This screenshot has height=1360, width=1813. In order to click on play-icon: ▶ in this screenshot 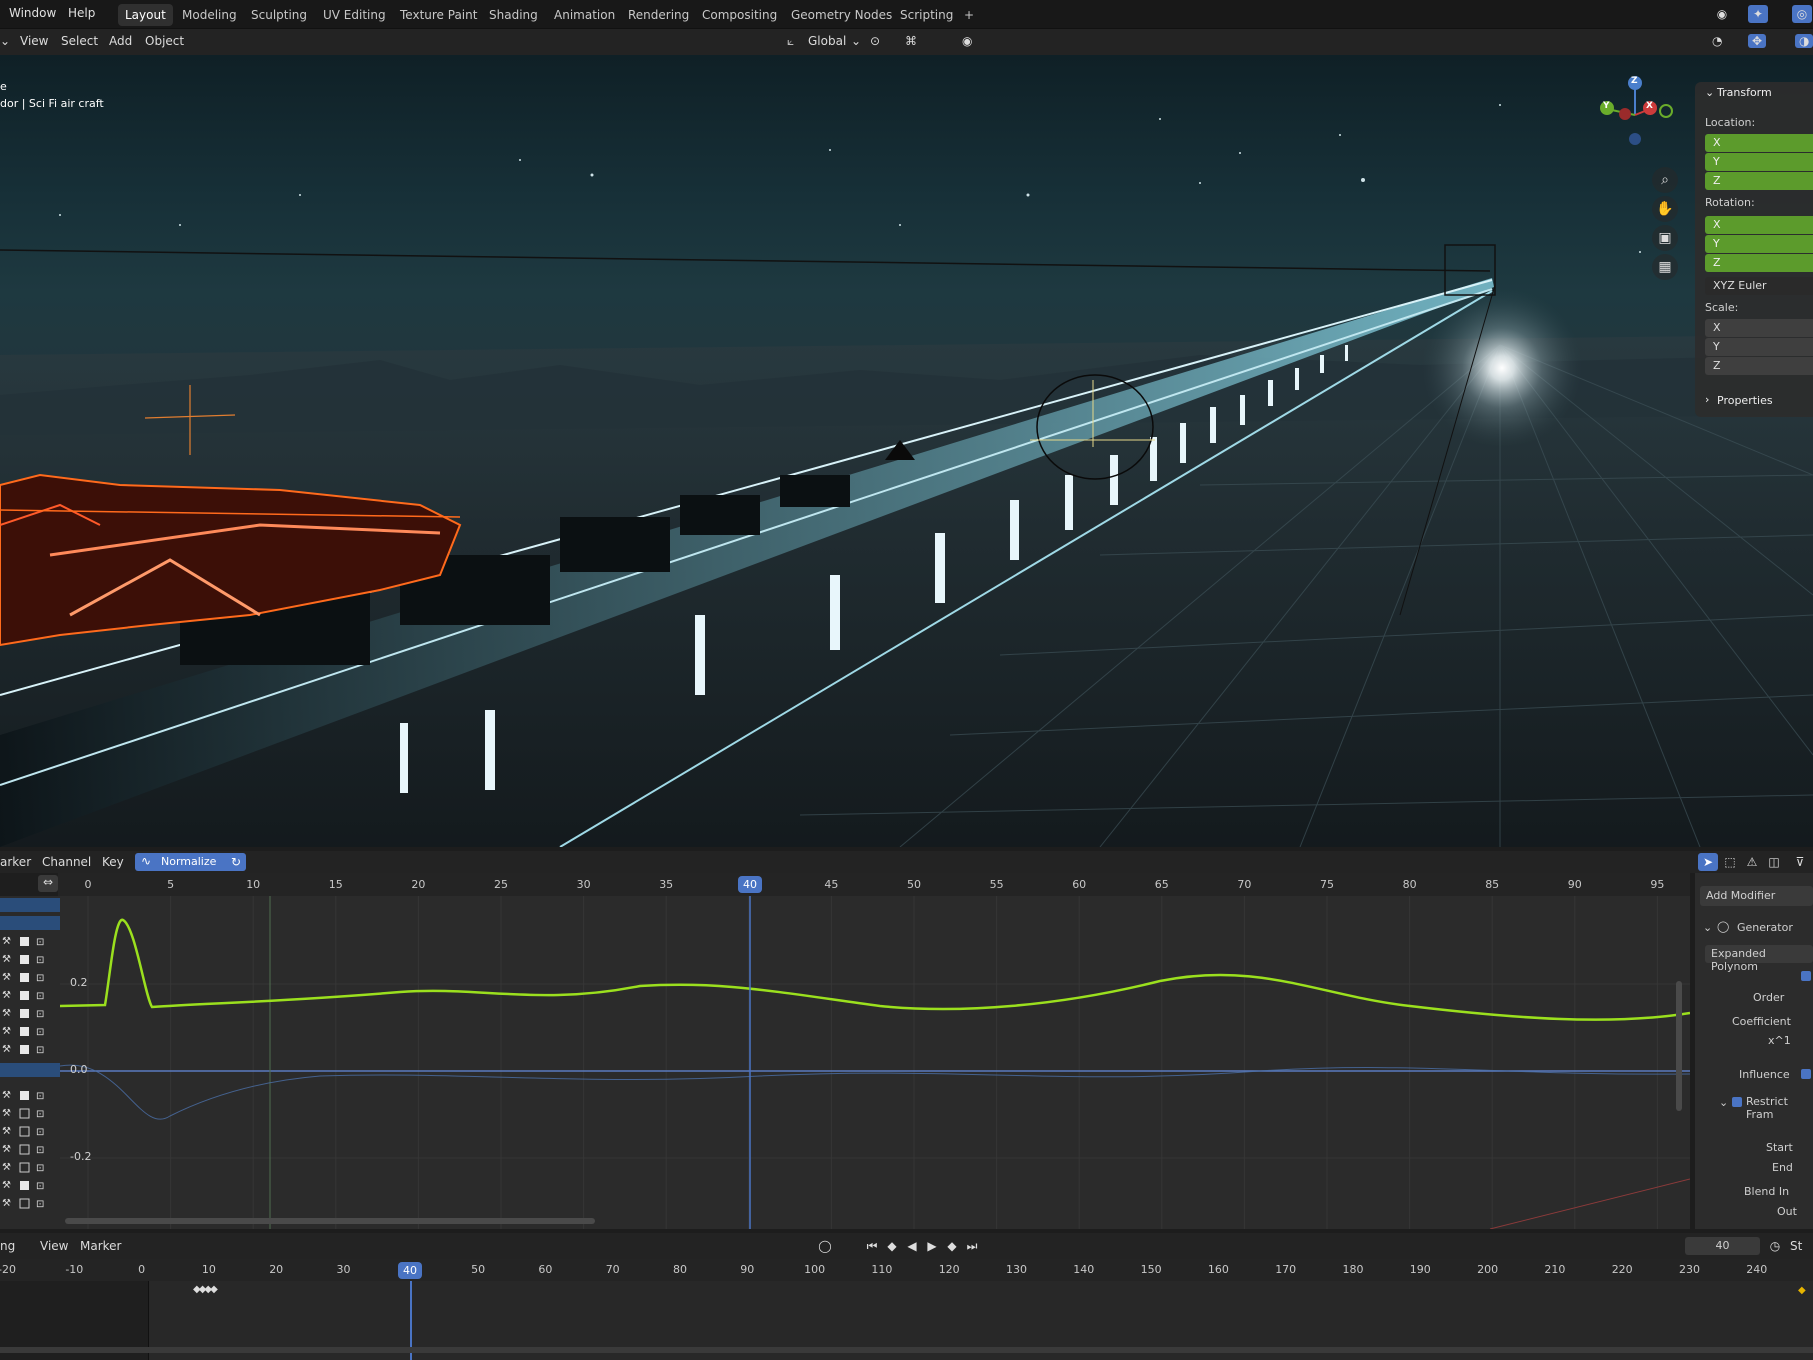, I will do `click(932, 1246)`.